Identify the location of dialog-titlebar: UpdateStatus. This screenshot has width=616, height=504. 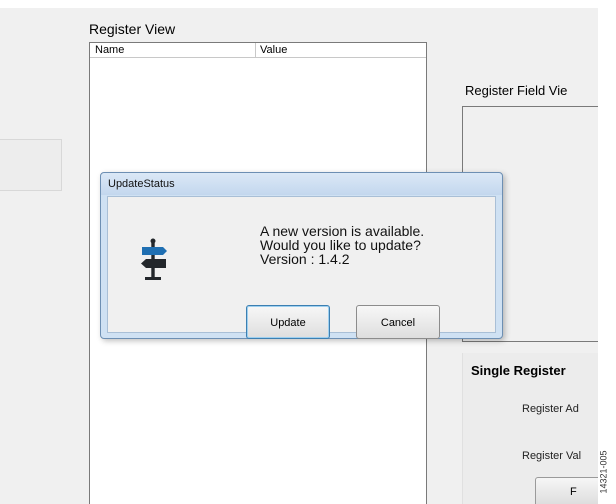
(301, 184).